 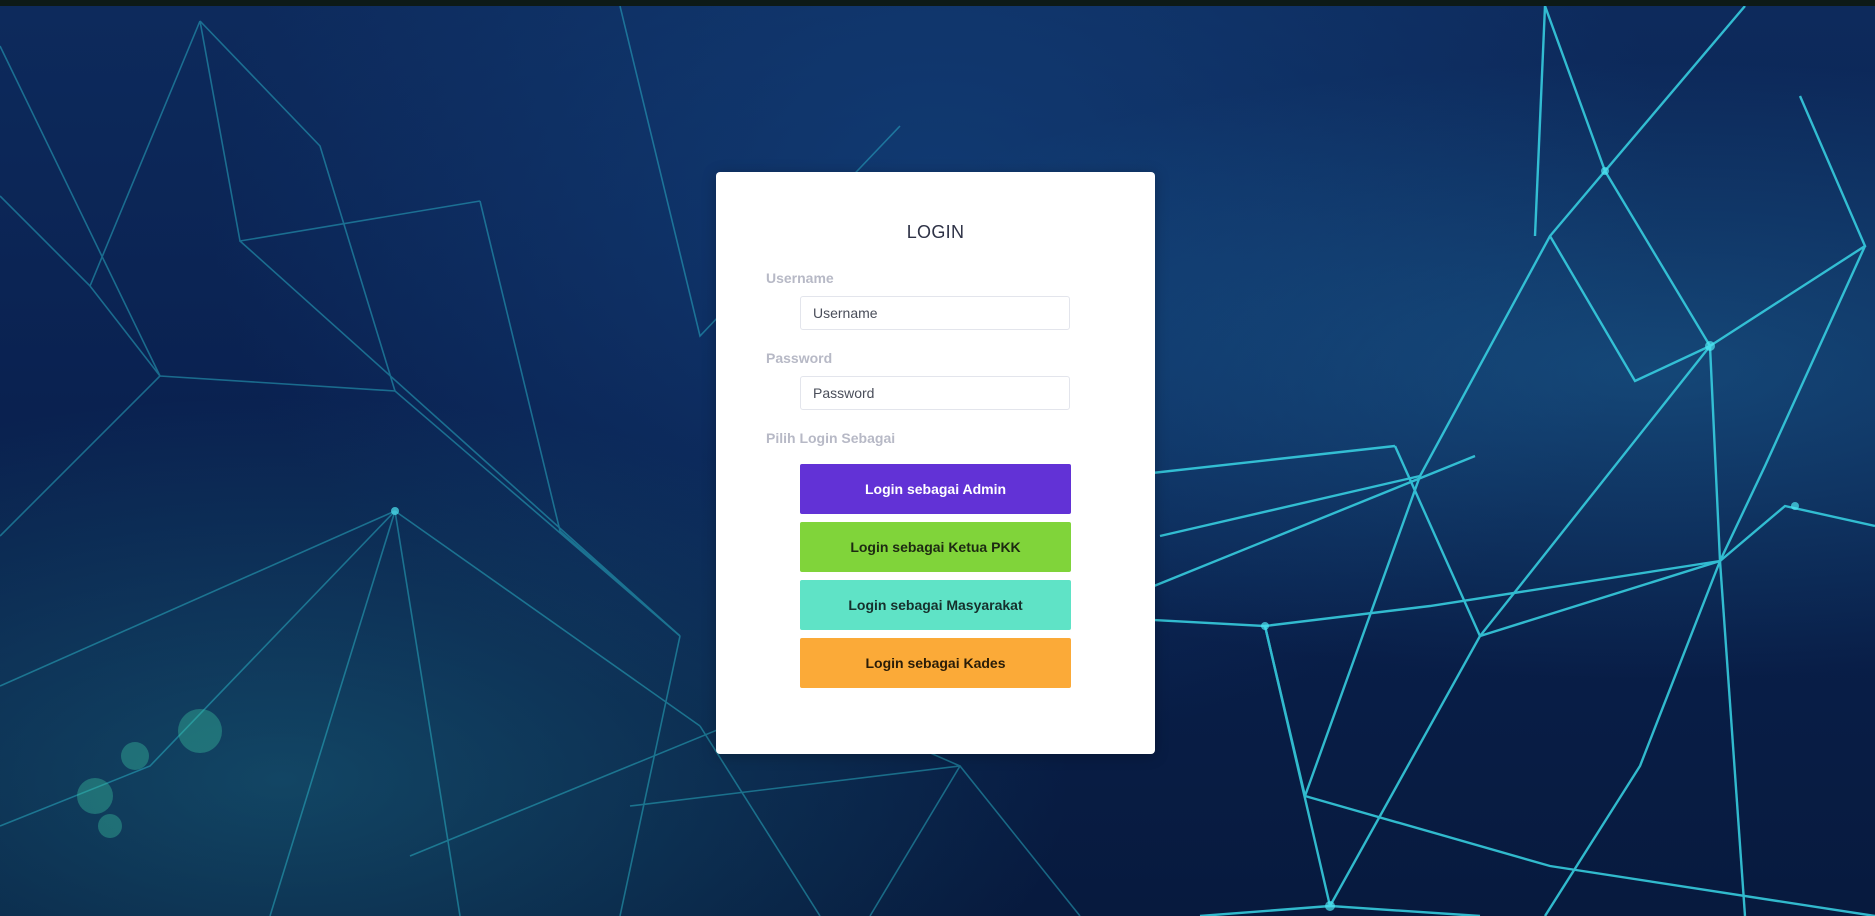 I want to click on login-ketua-pkk-button: Login sebagai Ketua PKK, so click(x=935, y=547).